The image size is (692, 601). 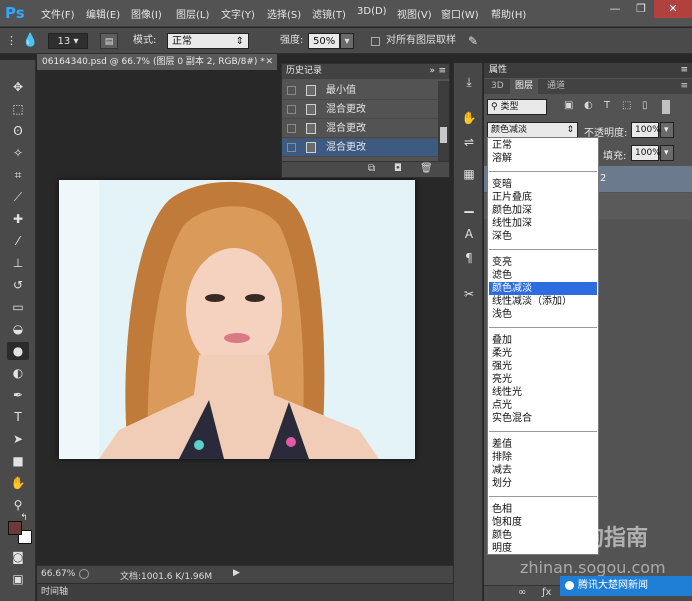 I want to click on lasso-tool-icon: ʘ, so click(x=18, y=131).